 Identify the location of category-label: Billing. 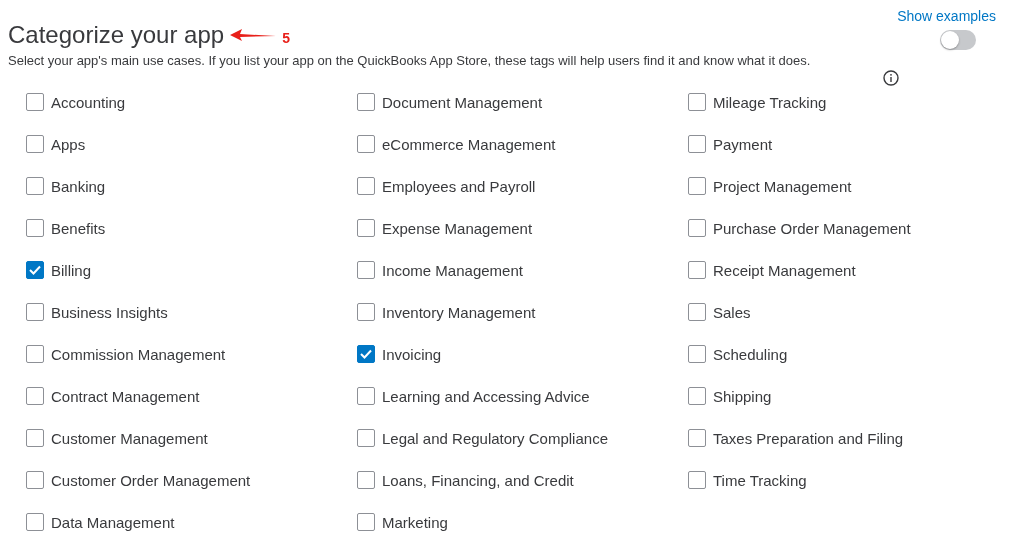
(71, 270).